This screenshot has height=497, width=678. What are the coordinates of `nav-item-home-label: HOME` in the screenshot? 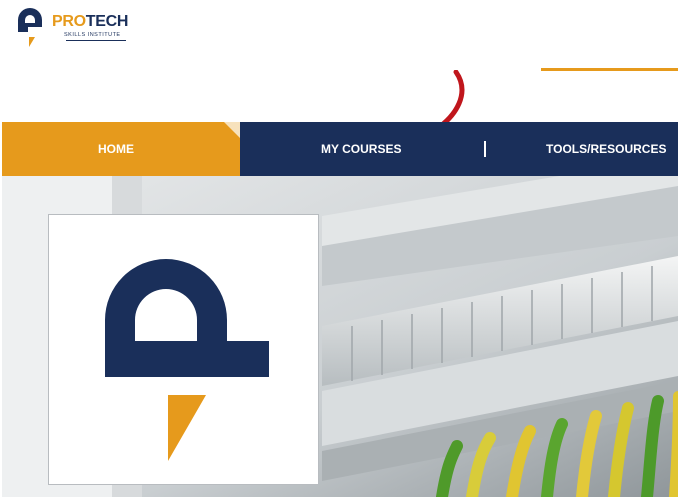 It's located at (116, 149).